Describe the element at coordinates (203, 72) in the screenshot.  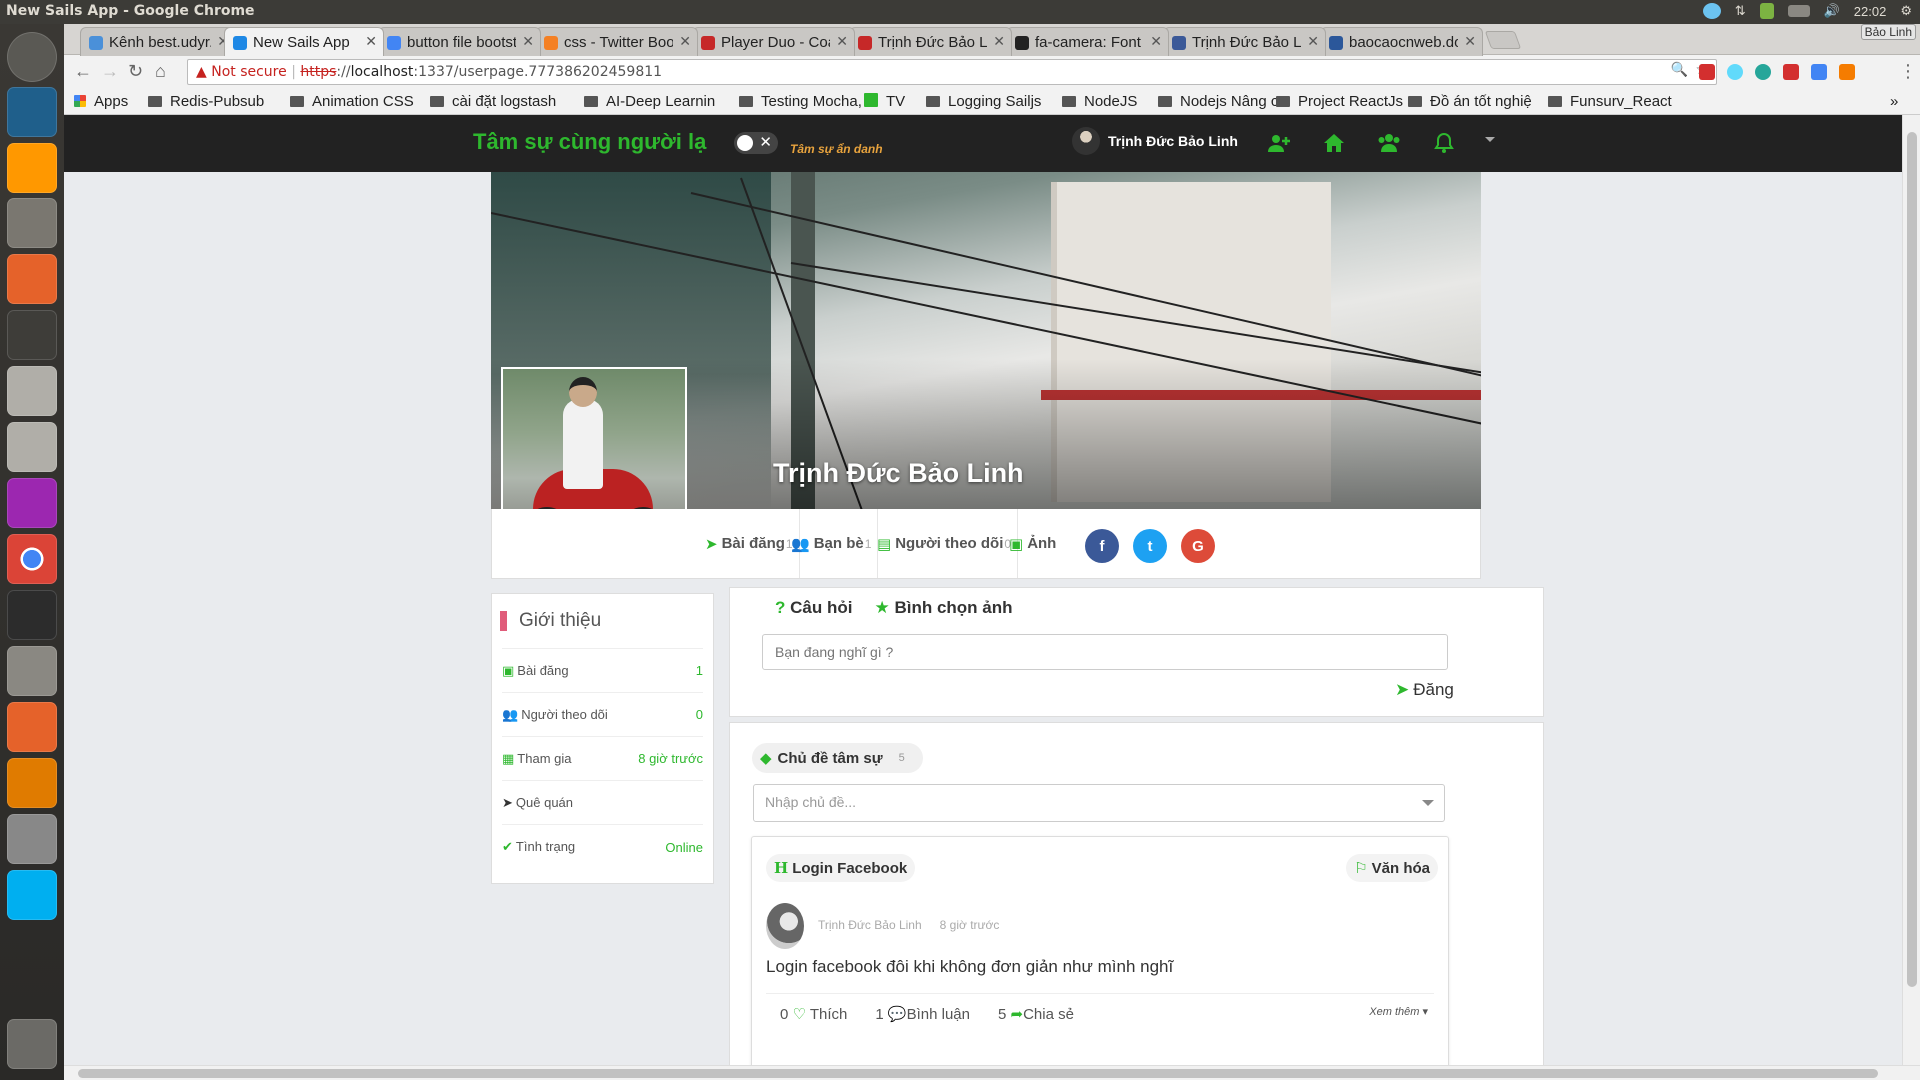
I see `not-secure-warning-icon: ▲` at that location.